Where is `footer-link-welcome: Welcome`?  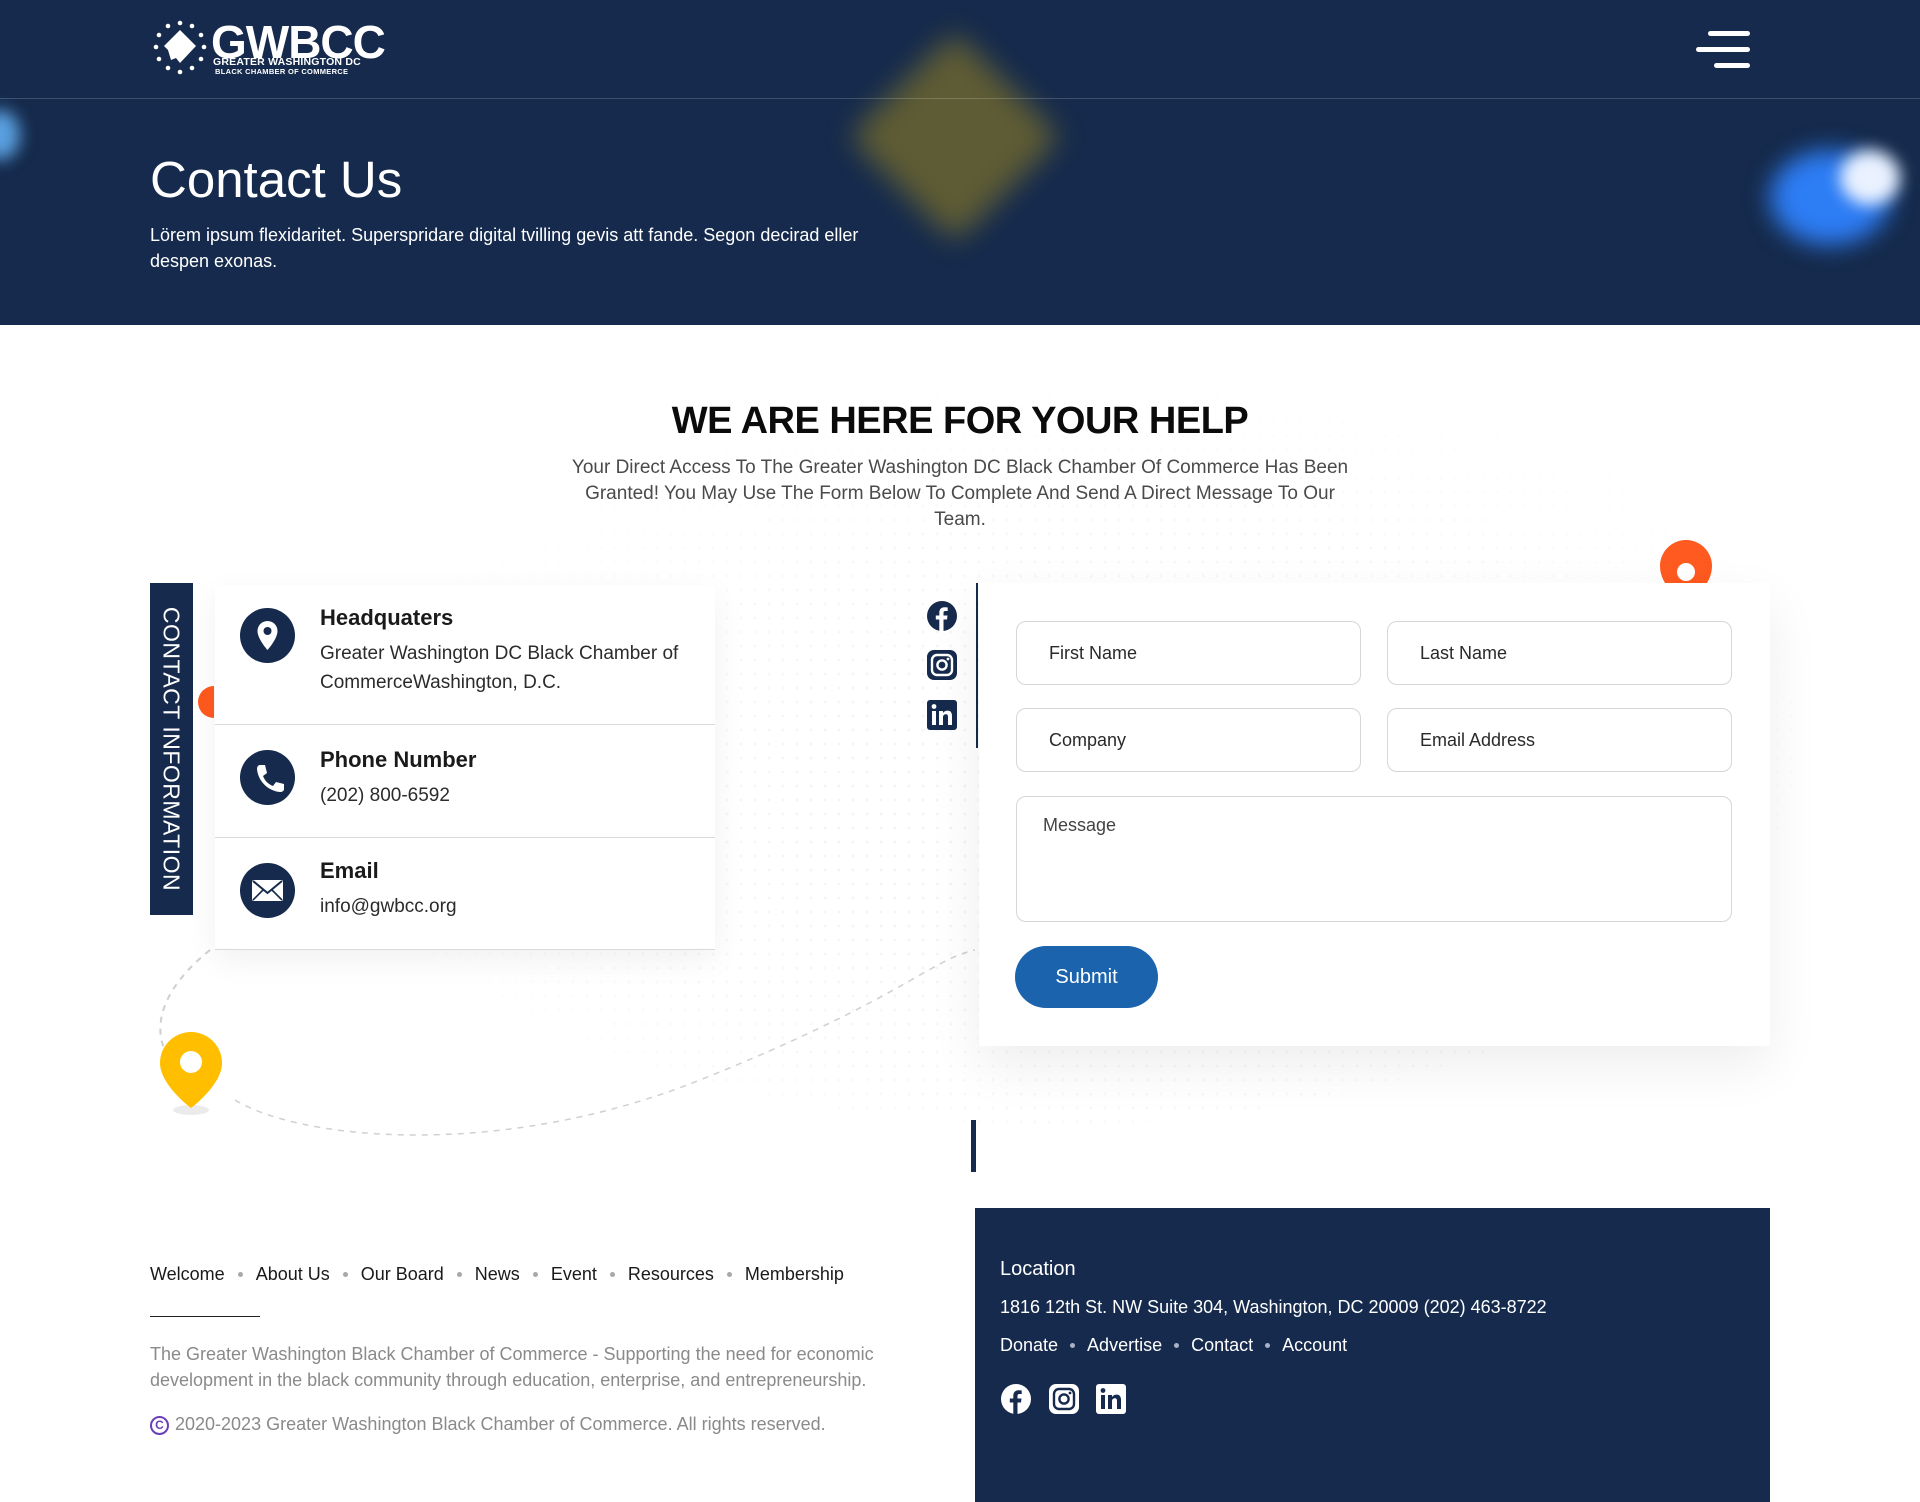
footer-link-welcome: Welcome is located at coordinates (187, 1274).